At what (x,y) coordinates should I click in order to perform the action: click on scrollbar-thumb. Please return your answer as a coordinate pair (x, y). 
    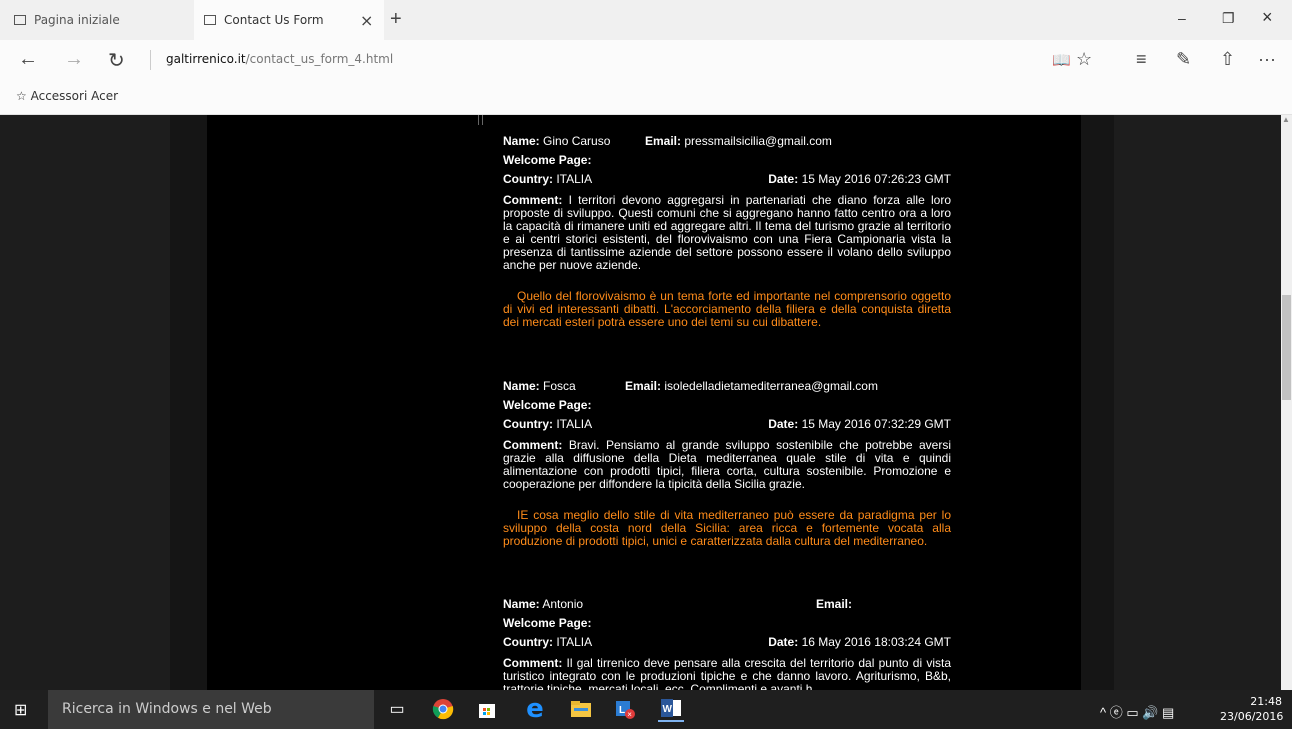
    Looking at the image, I should click on (1286, 347).